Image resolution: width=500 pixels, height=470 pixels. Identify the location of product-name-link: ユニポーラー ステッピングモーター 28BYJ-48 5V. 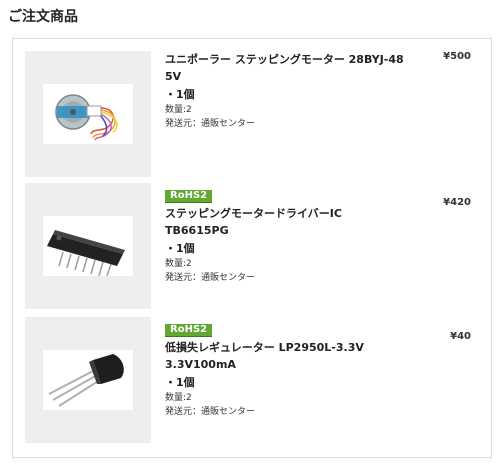
(285, 68).